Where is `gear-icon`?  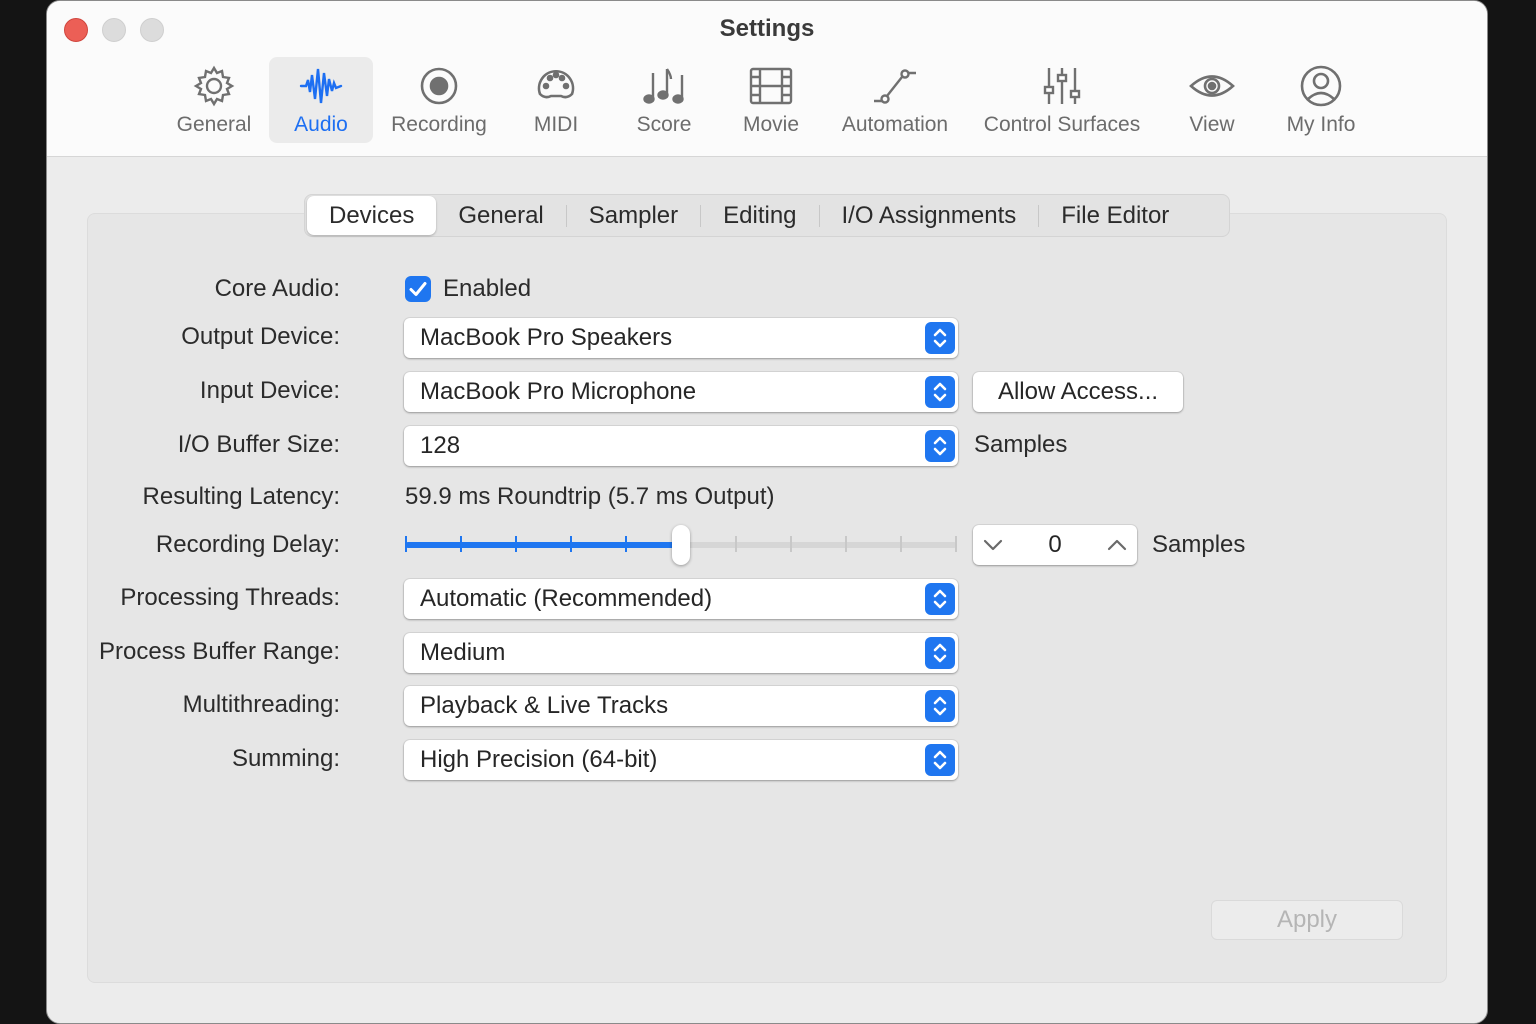 gear-icon is located at coordinates (214, 86).